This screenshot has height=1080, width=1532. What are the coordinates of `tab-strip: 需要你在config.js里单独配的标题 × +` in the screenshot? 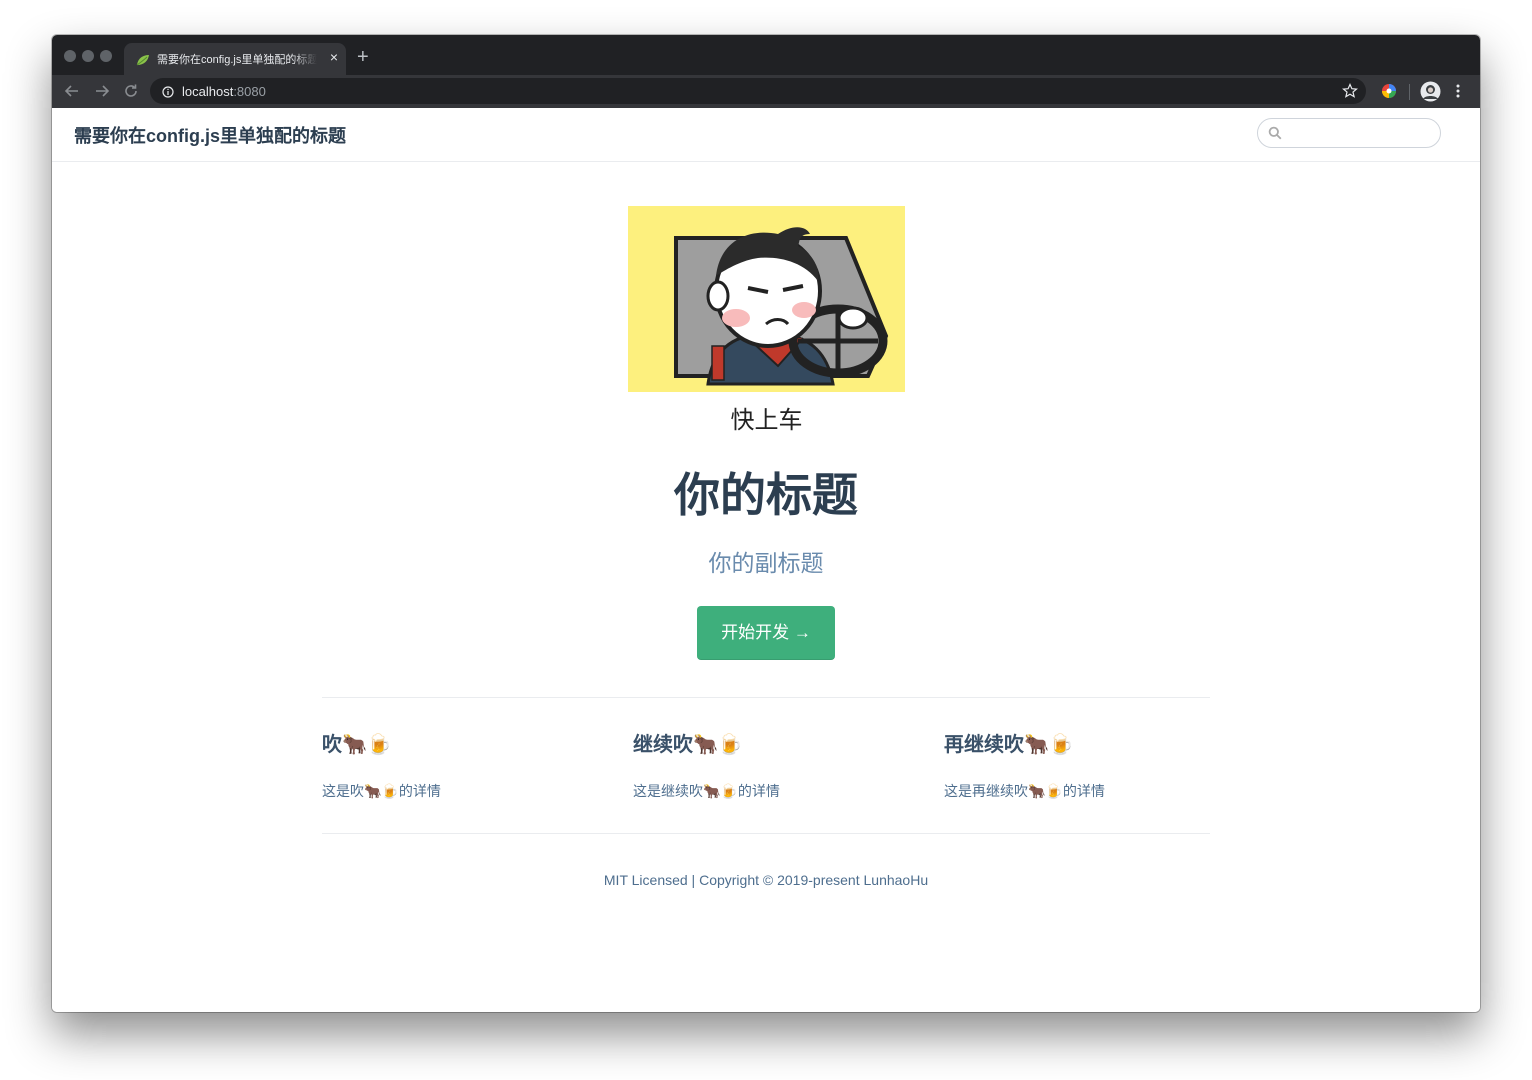 It's located at (766, 55).